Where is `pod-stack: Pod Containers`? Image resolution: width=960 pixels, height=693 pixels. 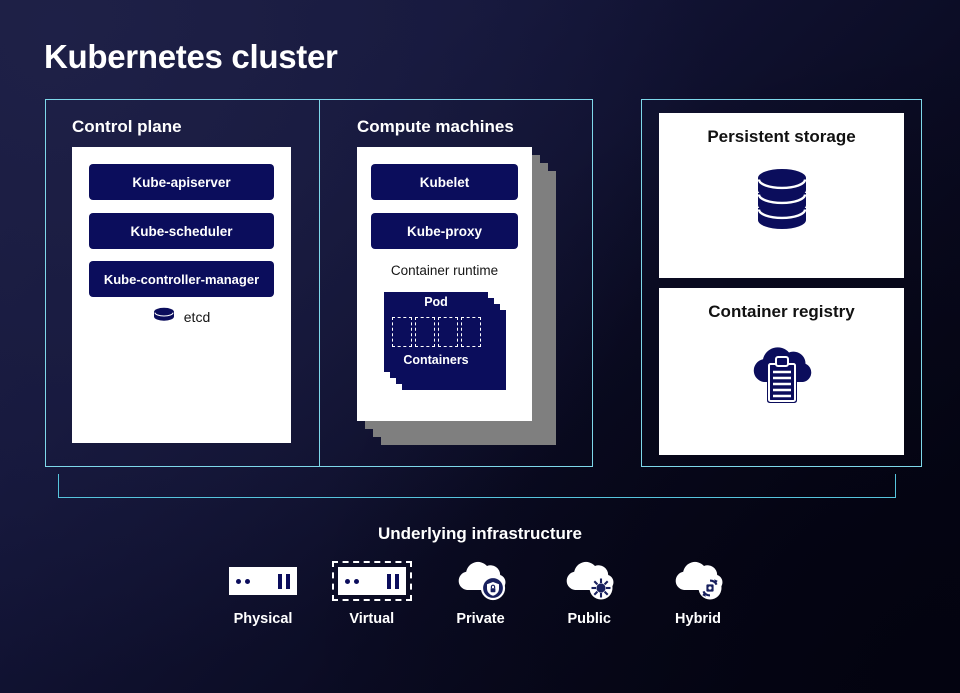
pod-stack: Pod Containers is located at coordinates (445, 341).